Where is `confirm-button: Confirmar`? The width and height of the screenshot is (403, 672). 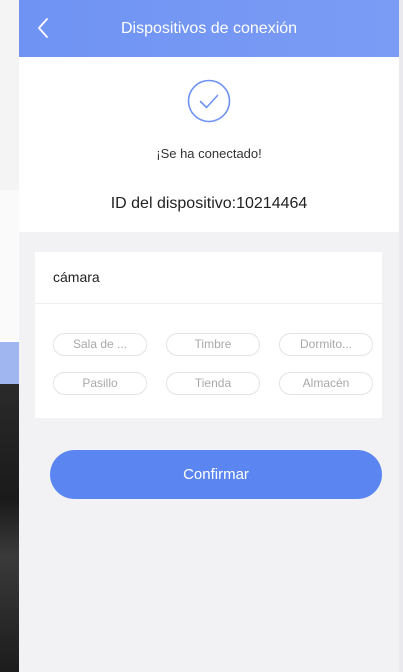 confirm-button: Confirmar is located at coordinates (216, 474).